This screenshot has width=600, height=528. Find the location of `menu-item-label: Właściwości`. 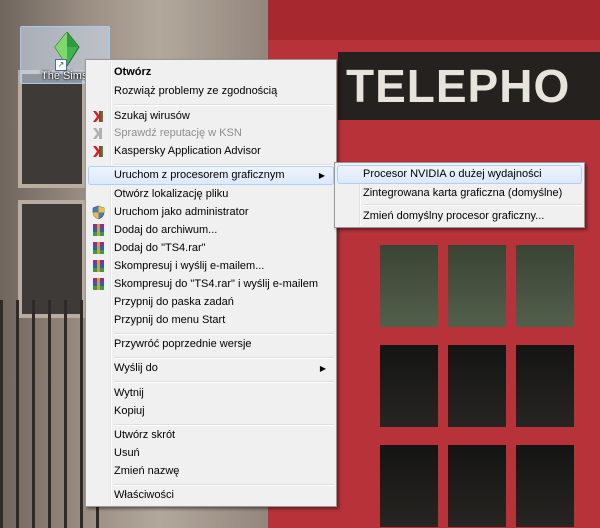

menu-item-label: Właściwości is located at coordinates (144, 495).